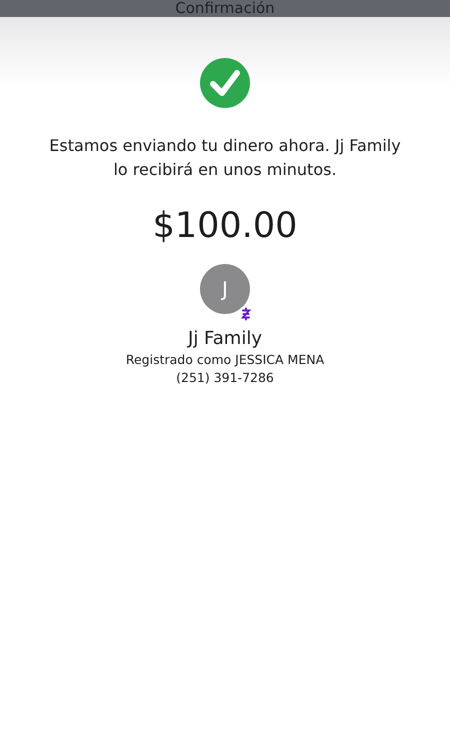  What do you see at coordinates (225, 158) in the screenshot?
I see `confirmation-message: Estamos enviando tu dinero ahora. Jj Family lo recibirá en unos minutos.` at bounding box center [225, 158].